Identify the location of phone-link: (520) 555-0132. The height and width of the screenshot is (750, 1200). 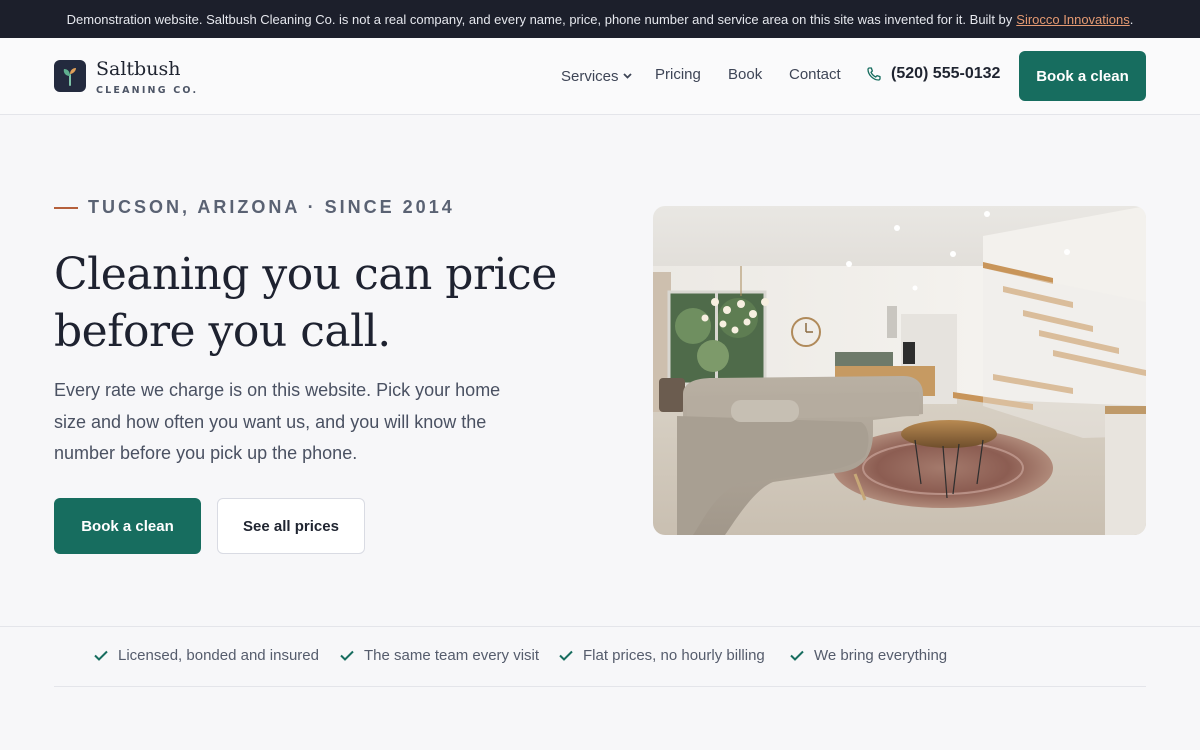
(933, 74).